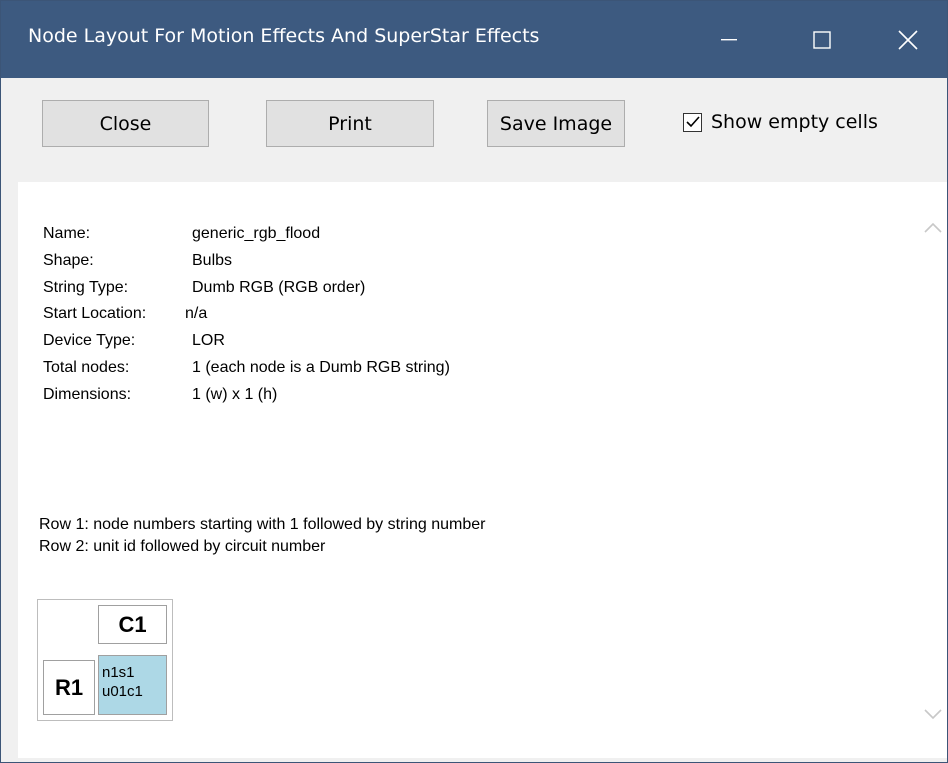 This screenshot has width=948, height=763. I want to click on info-label: Dimensions:, so click(87, 394).